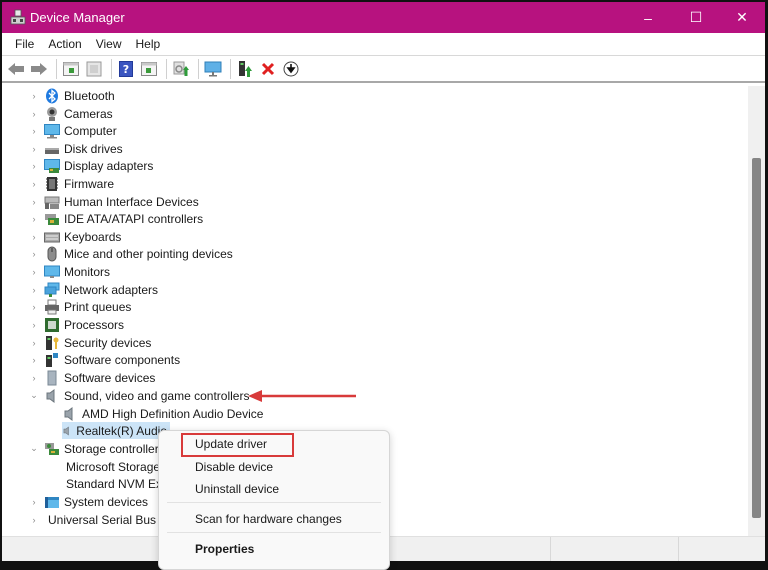  I want to click on view-monitor-button, so click(213, 69).